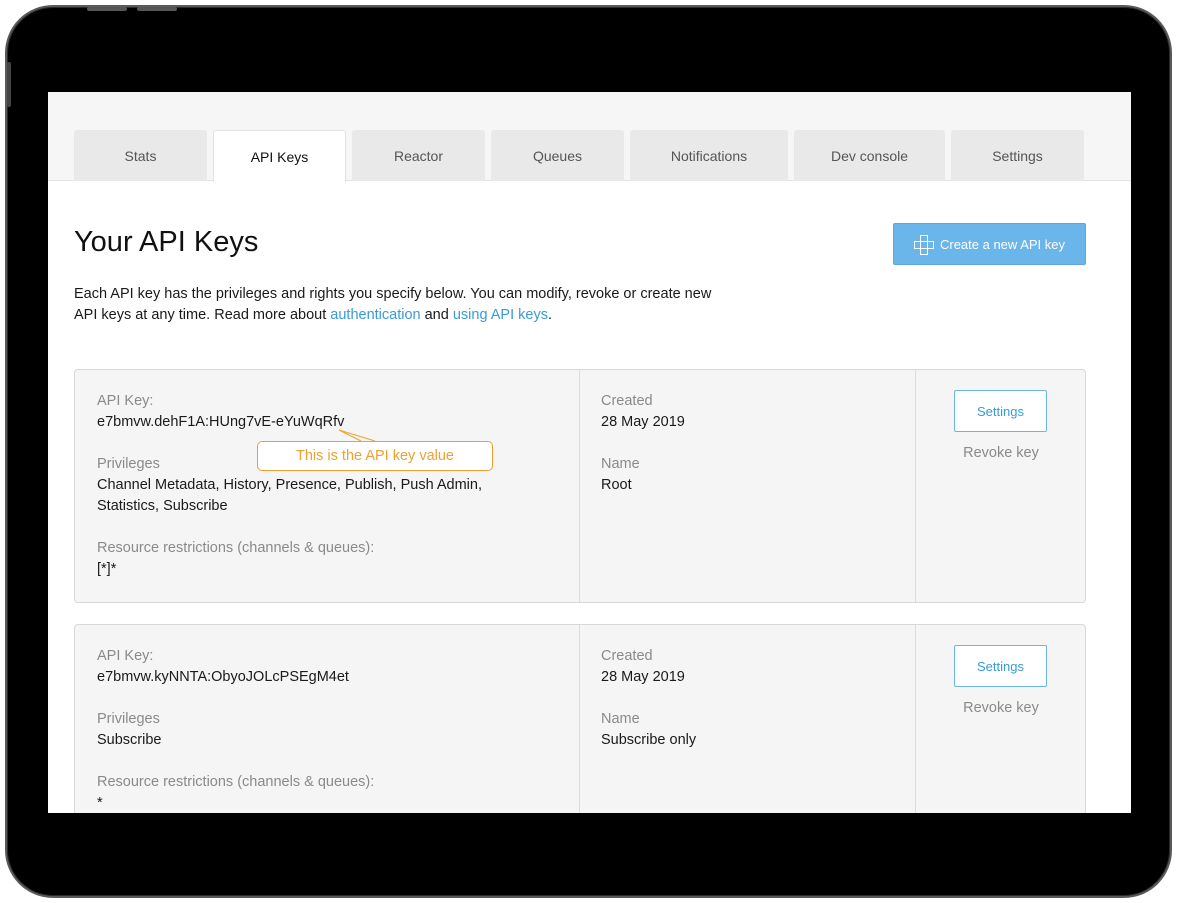 The width and height of the screenshot is (1177, 903). Describe the element at coordinates (223, 677) in the screenshot. I see `api-key-value: e7bmvw.kyNNTA:ObyoJOLcPSEgM4et` at that location.